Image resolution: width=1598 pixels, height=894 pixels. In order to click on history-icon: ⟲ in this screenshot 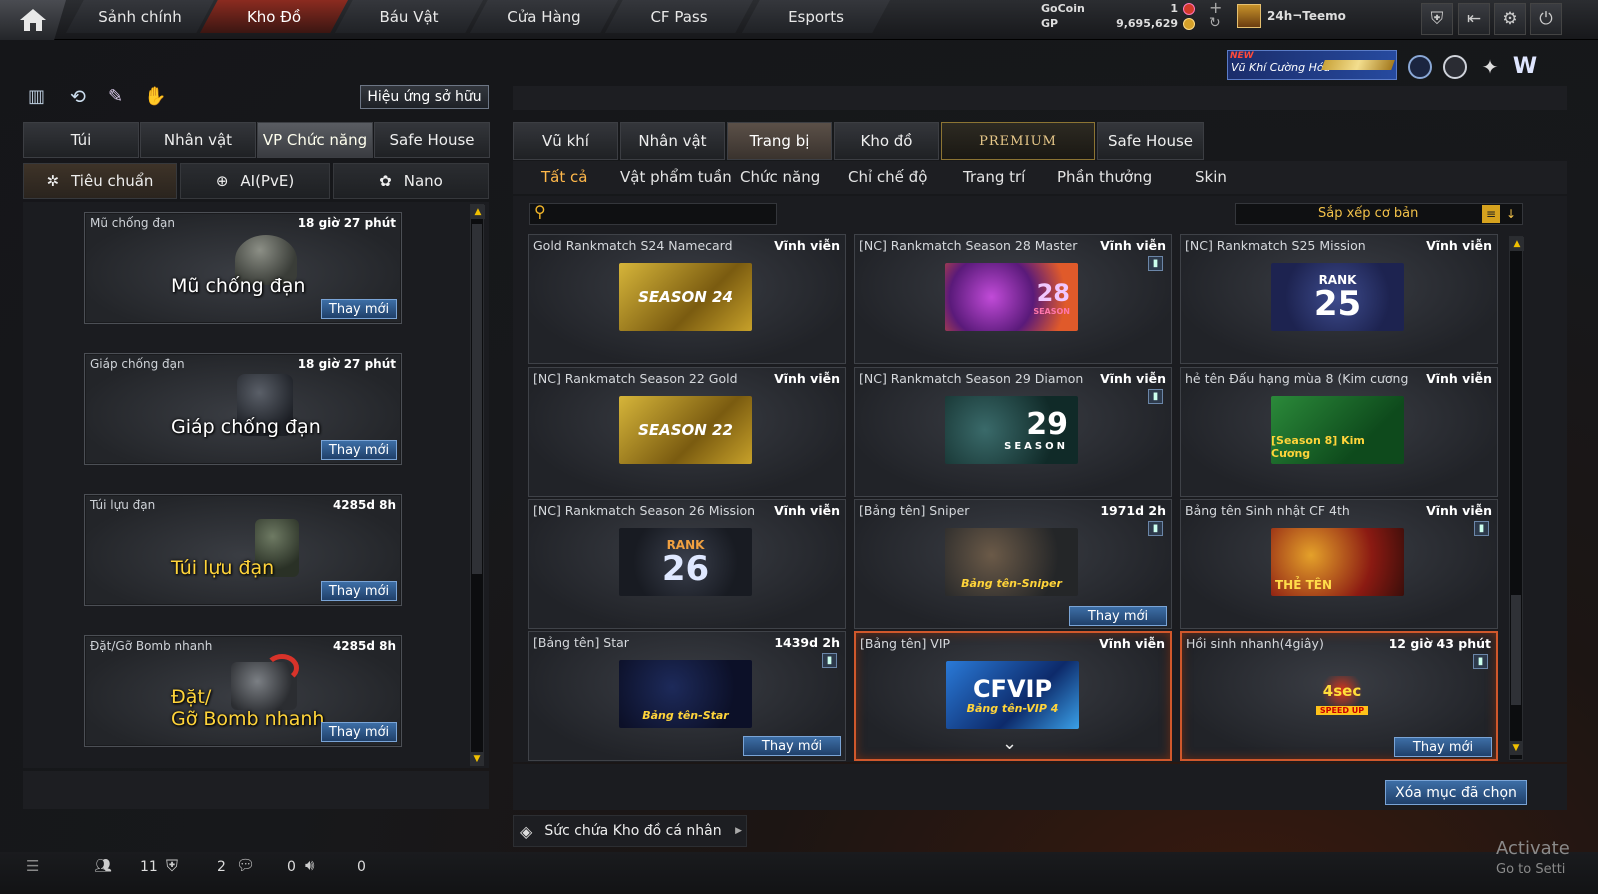, I will do `click(83, 98)`.